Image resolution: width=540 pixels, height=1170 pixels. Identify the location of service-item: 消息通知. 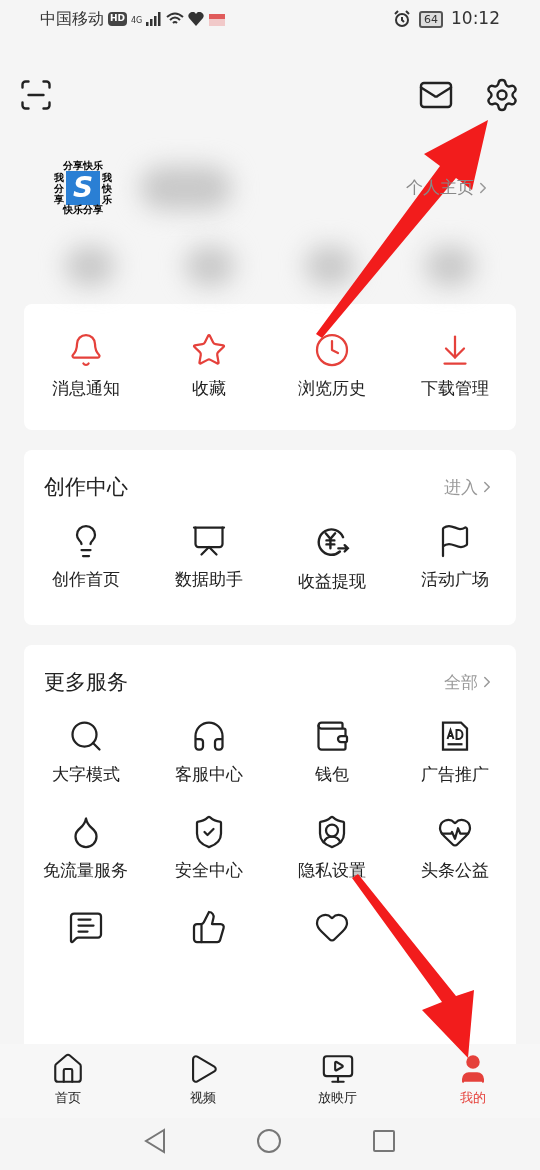
(85, 367).